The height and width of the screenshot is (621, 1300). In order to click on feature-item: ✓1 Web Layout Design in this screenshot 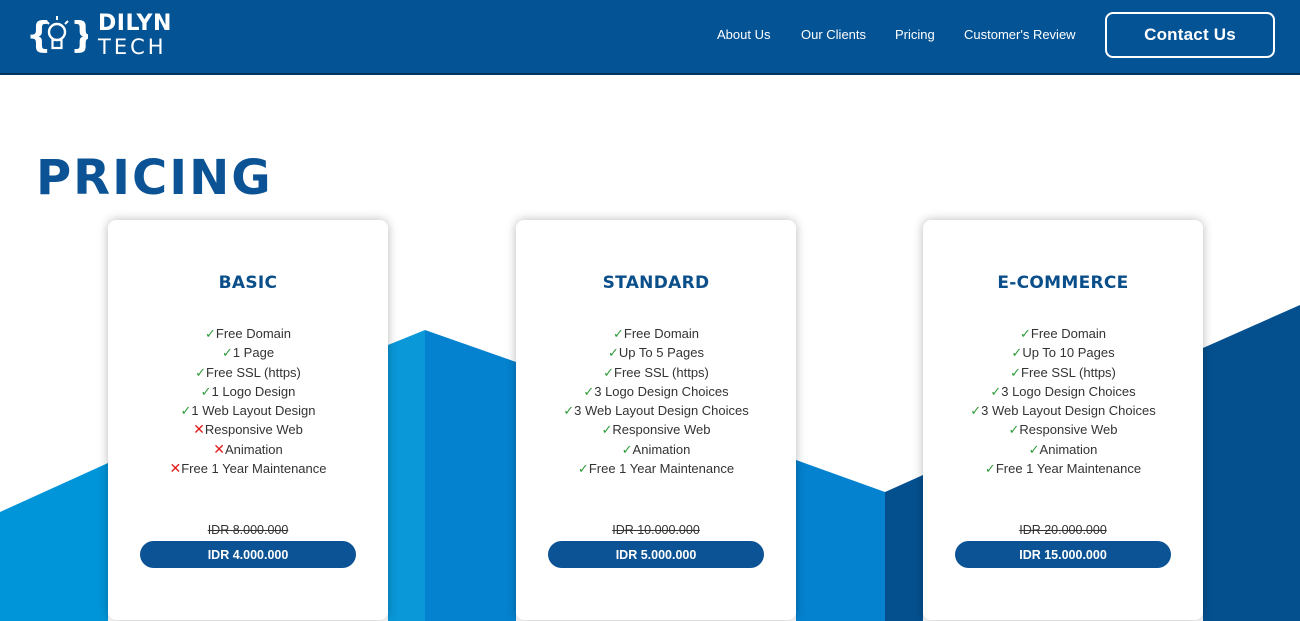, I will do `click(248, 410)`.